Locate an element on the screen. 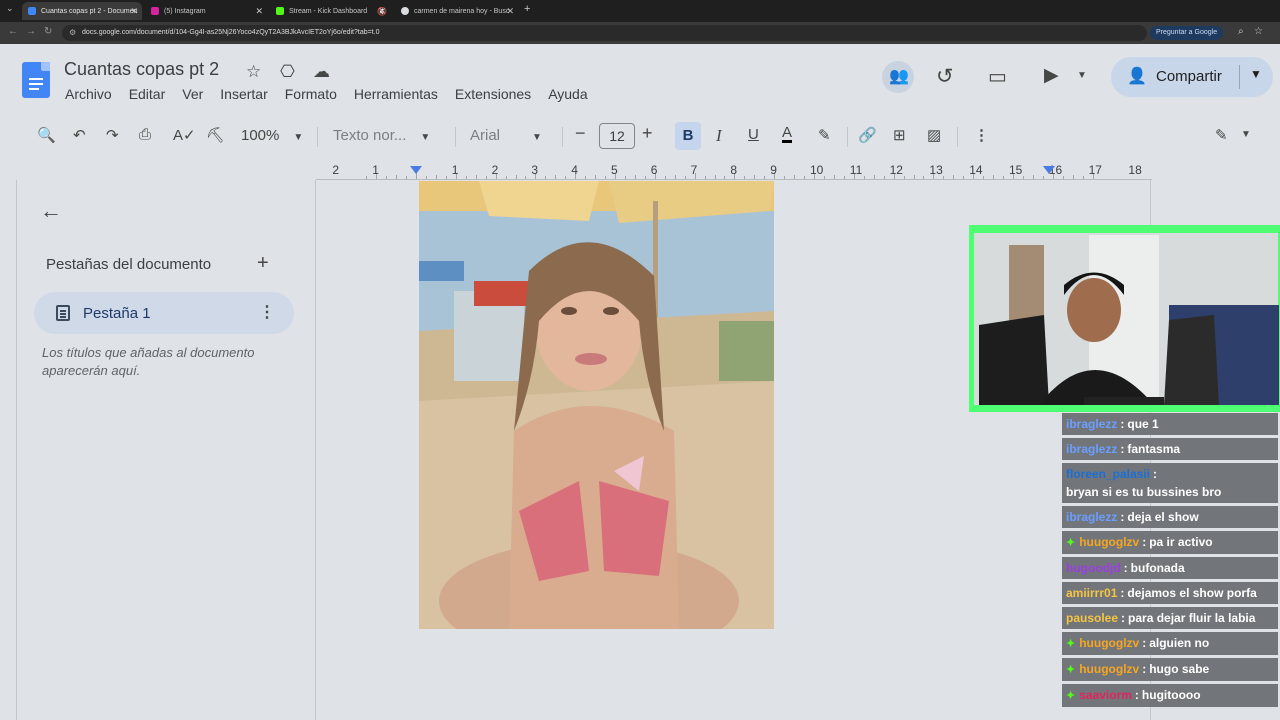  font-size-input: 12 is located at coordinates (617, 136).